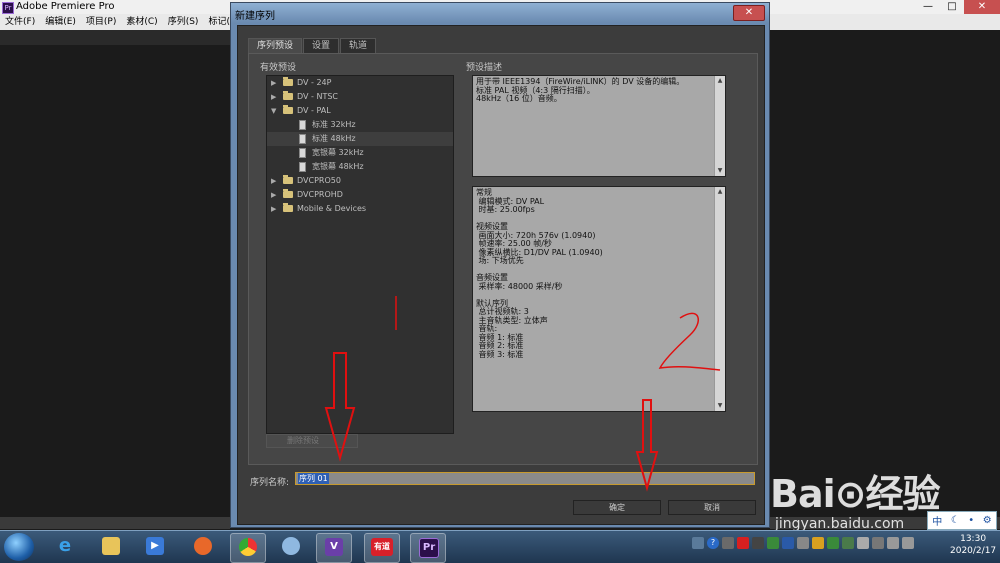  I want to click on chrome-icon, so click(248, 548).